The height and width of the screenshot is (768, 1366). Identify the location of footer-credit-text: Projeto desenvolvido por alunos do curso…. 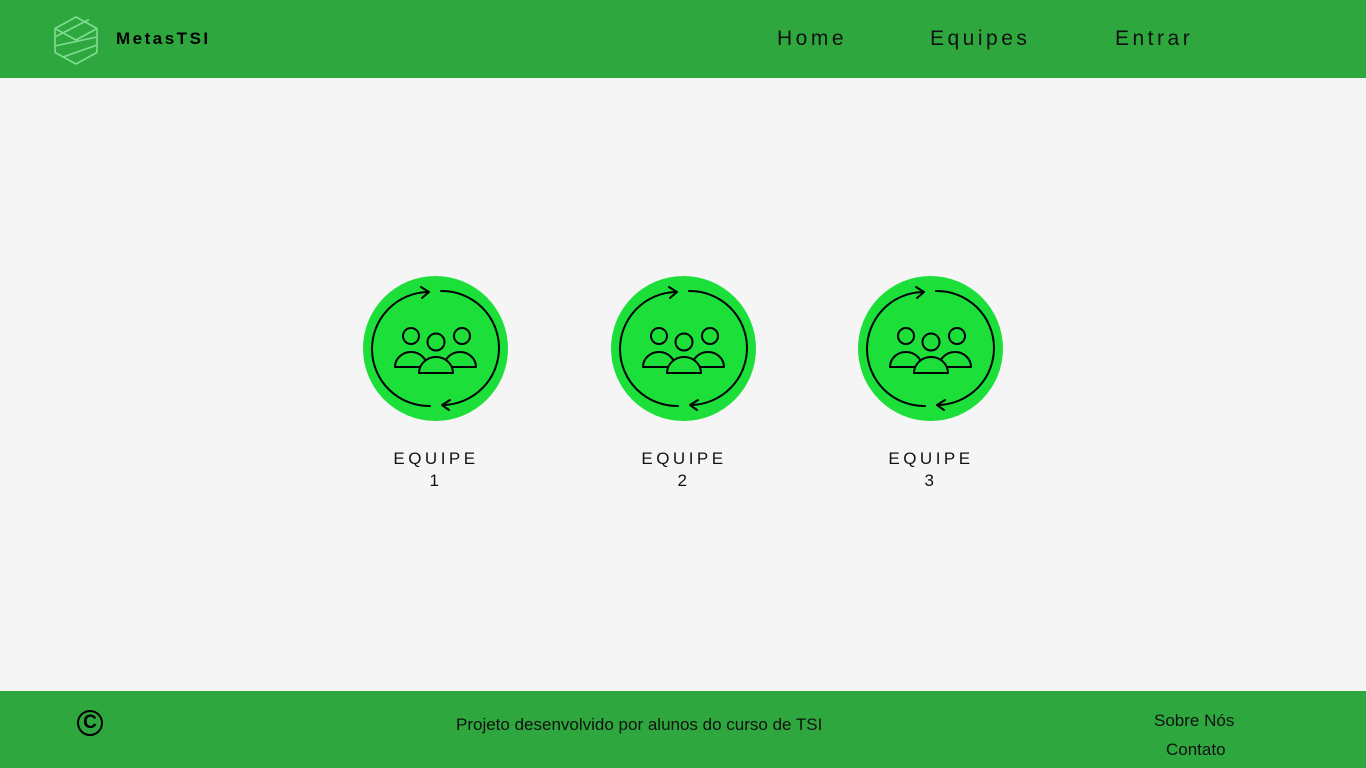
(639, 724).